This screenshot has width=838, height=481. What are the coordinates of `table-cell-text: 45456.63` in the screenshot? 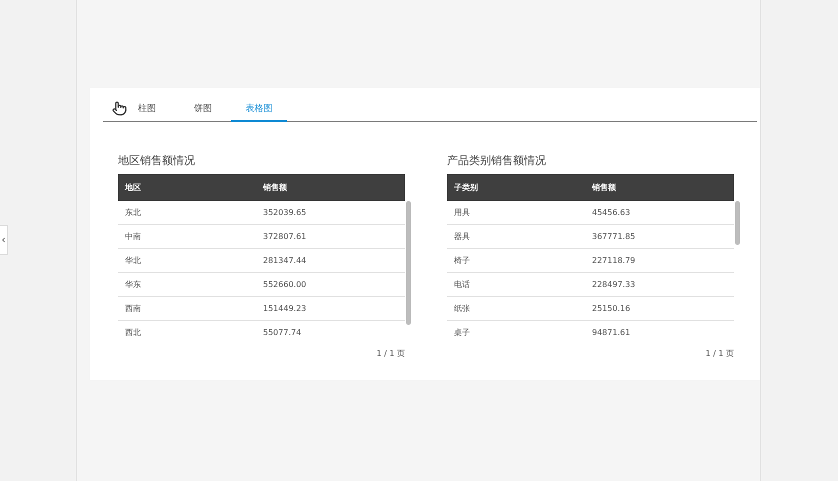 It's located at (611, 212).